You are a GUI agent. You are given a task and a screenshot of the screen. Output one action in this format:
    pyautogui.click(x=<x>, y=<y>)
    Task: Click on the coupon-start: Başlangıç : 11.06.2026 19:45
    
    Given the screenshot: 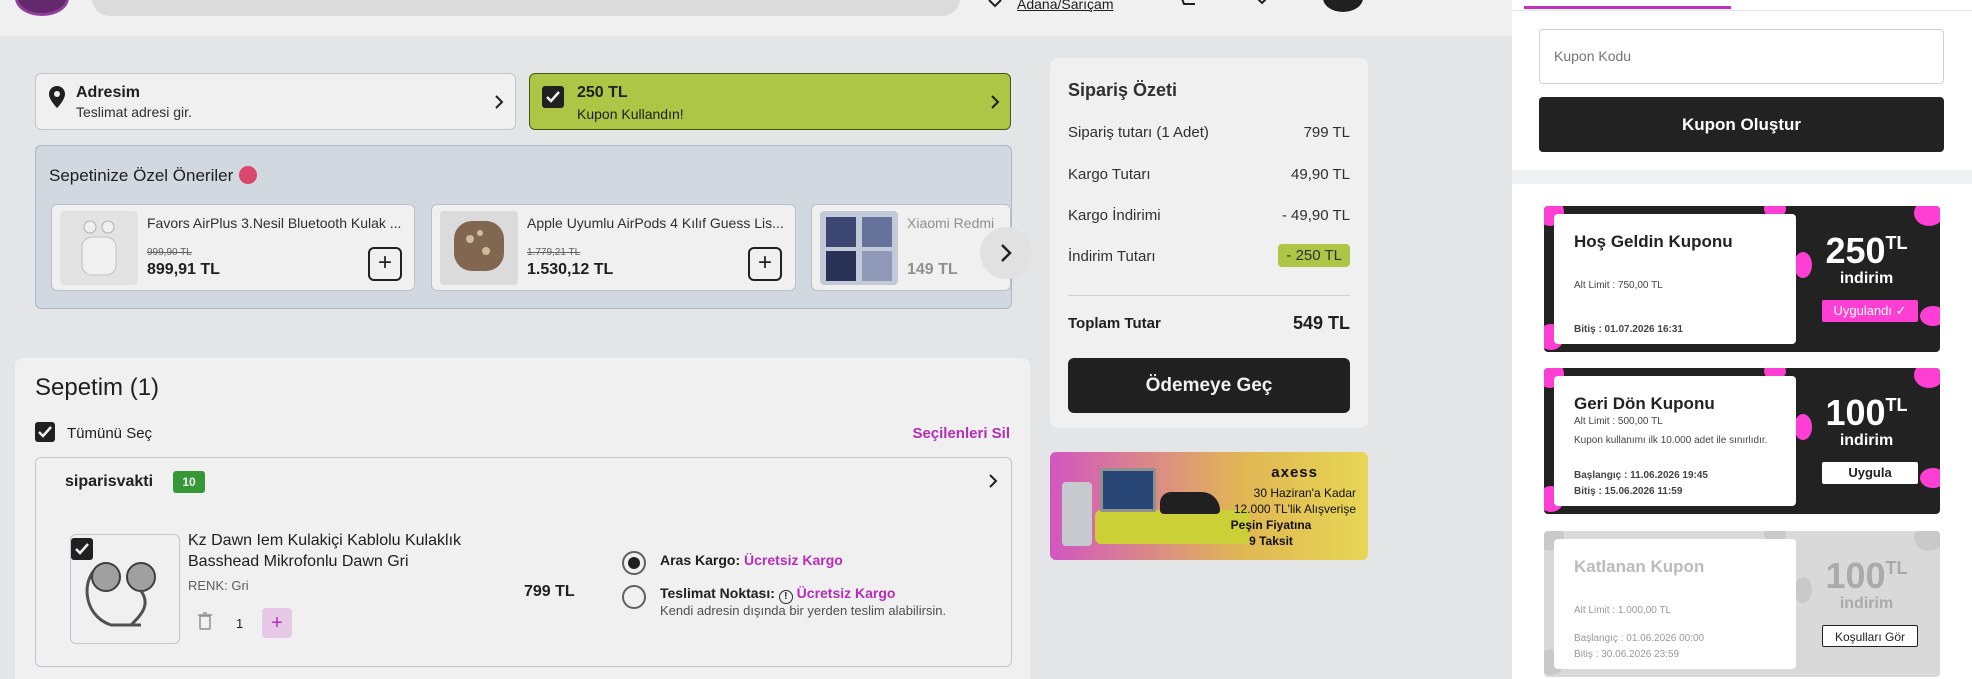 What is the action you would take?
    pyautogui.click(x=1641, y=475)
    